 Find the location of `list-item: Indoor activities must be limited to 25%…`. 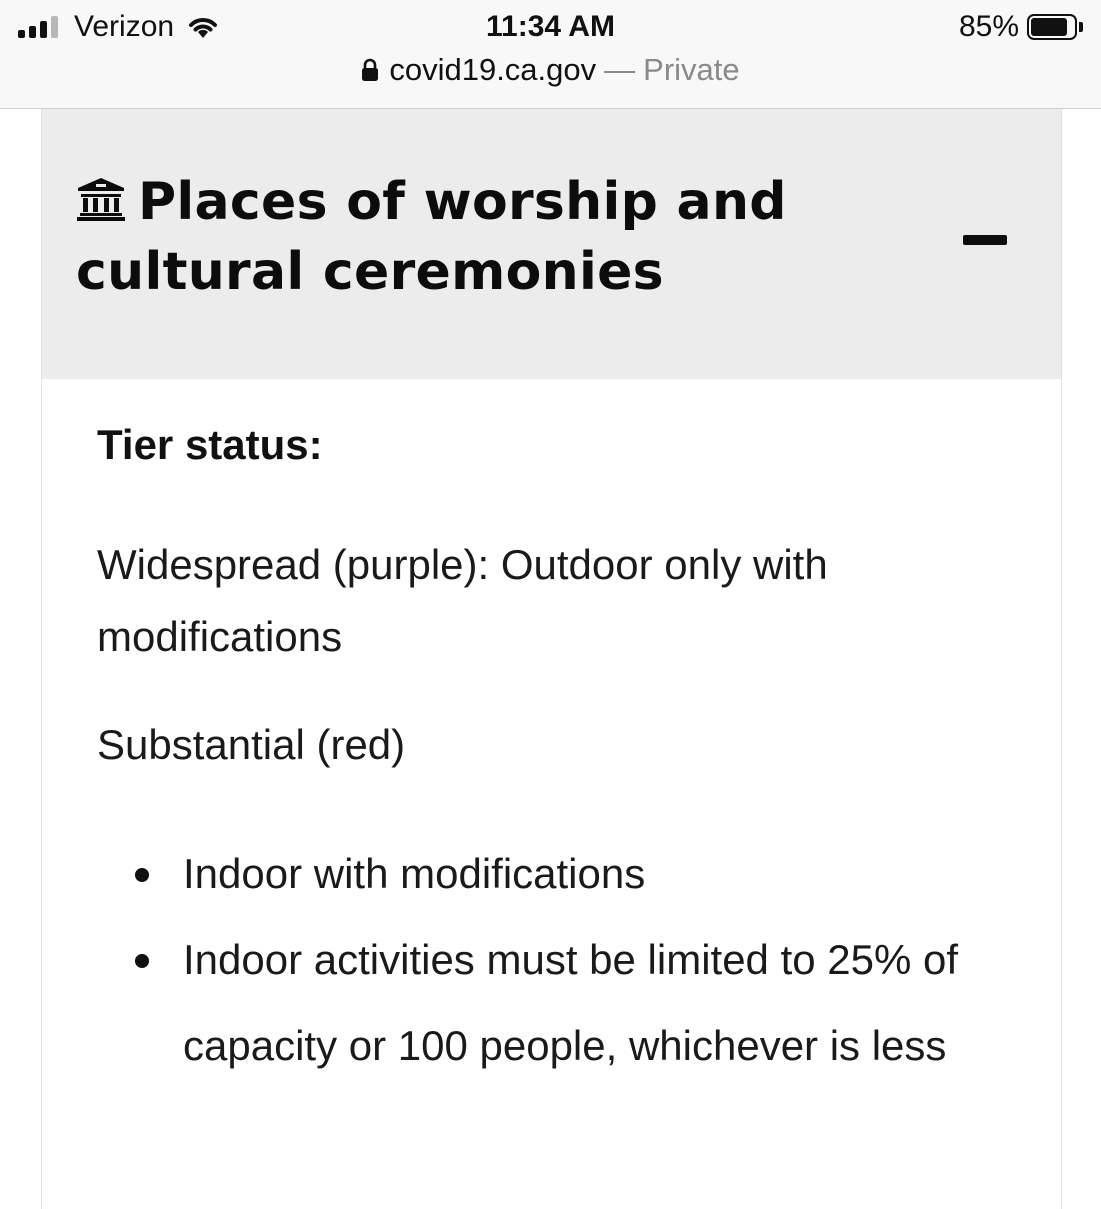

list-item: Indoor activities must be limited to 25%… is located at coordinates (557, 1003).